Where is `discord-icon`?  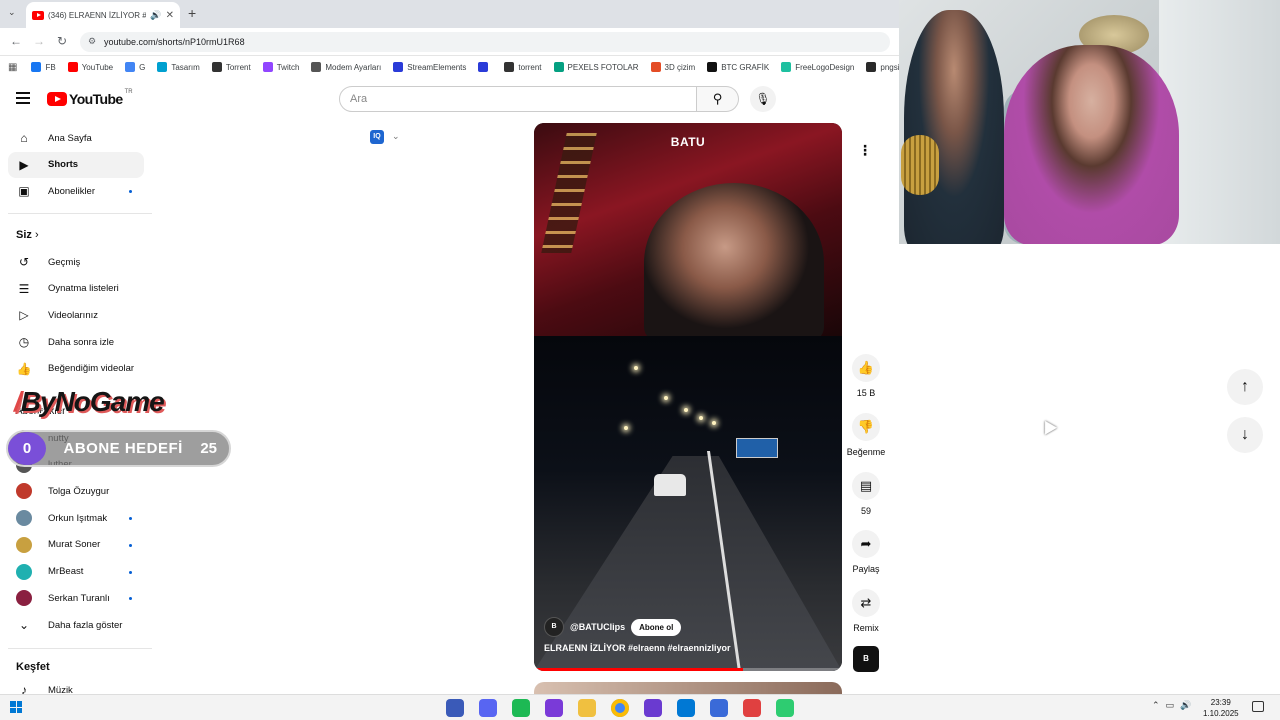
discord-icon is located at coordinates (488, 708).